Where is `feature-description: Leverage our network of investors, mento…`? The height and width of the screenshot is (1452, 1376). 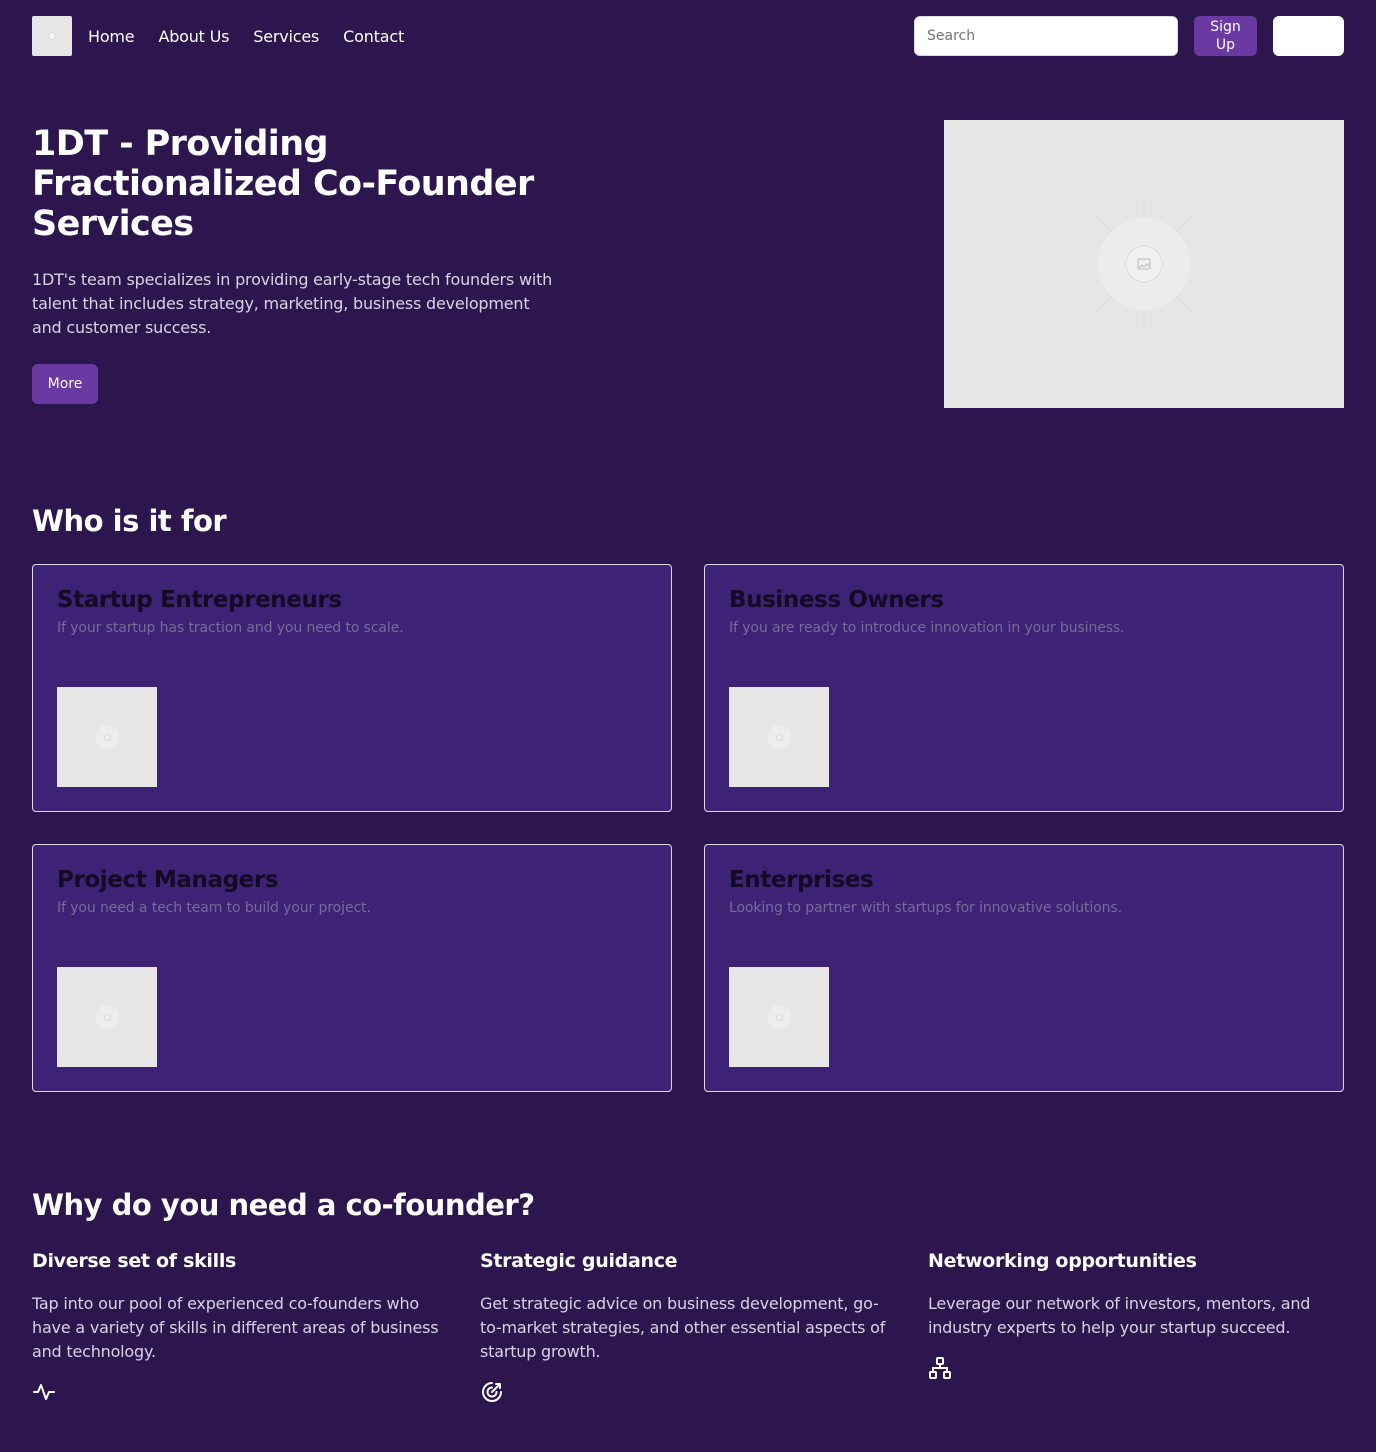 feature-description: Leverage our network of investors, mento… is located at coordinates (1119, 1315).